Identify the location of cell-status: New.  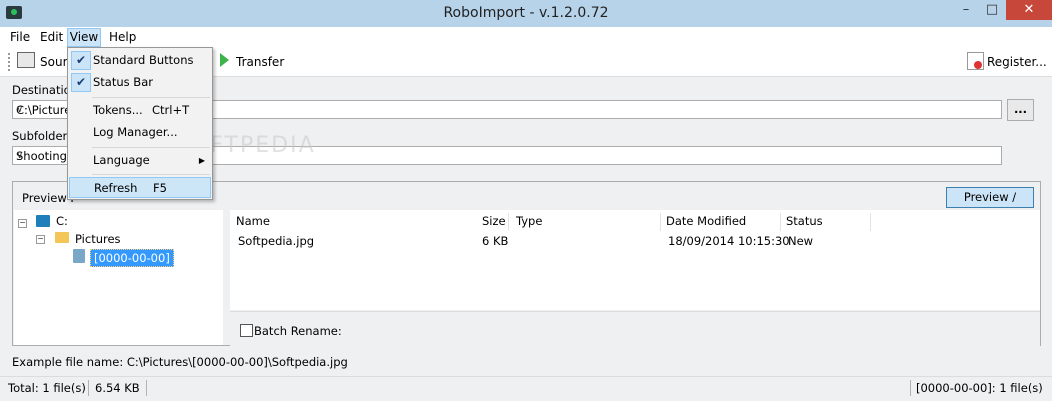
(801, 241).